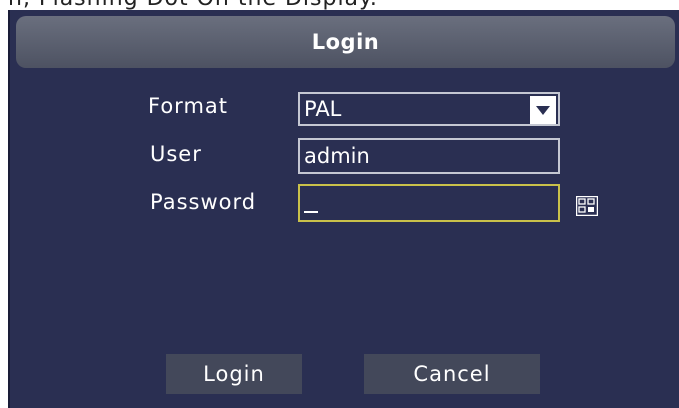 This screenshot has width=679, height=408. I want to click on text-cursor, so click(311, 212).